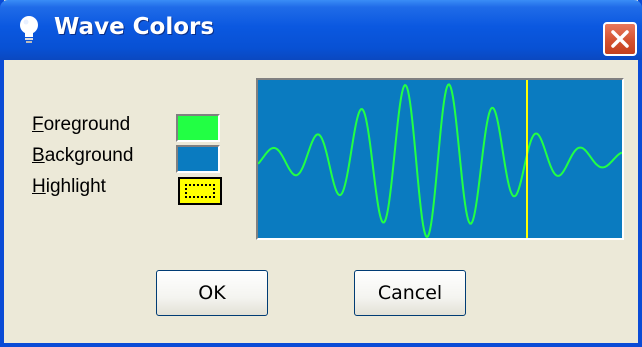 The image size is (642, 347). I want to click on lightbulb-icon, so click(29, 29).